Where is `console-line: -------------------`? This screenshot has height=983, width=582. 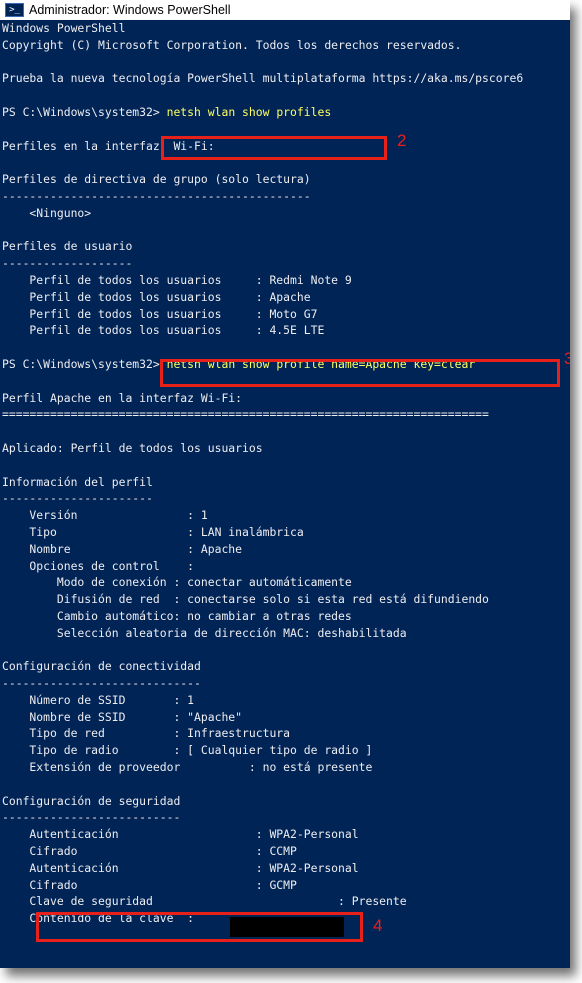
console-line: ------------------- is located at coordinates (67, 263).